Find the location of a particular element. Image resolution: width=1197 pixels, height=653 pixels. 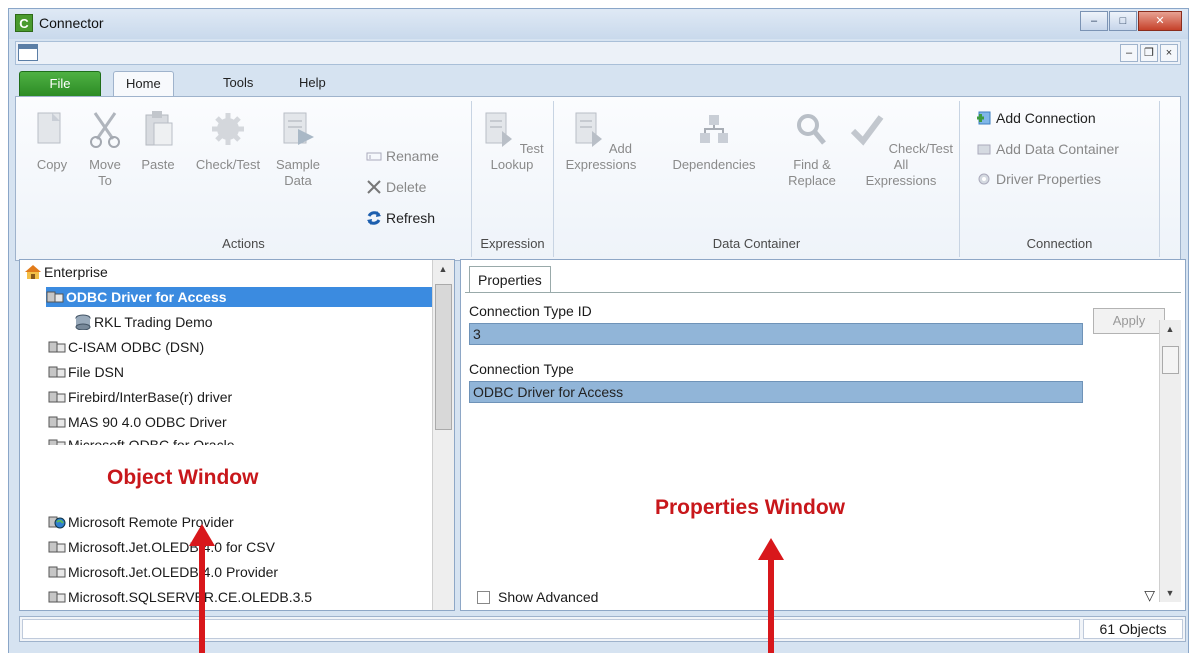

tree-item-odbc-oracle: Microsoft ODBC for Oracle is located at coordinates (141, 440).